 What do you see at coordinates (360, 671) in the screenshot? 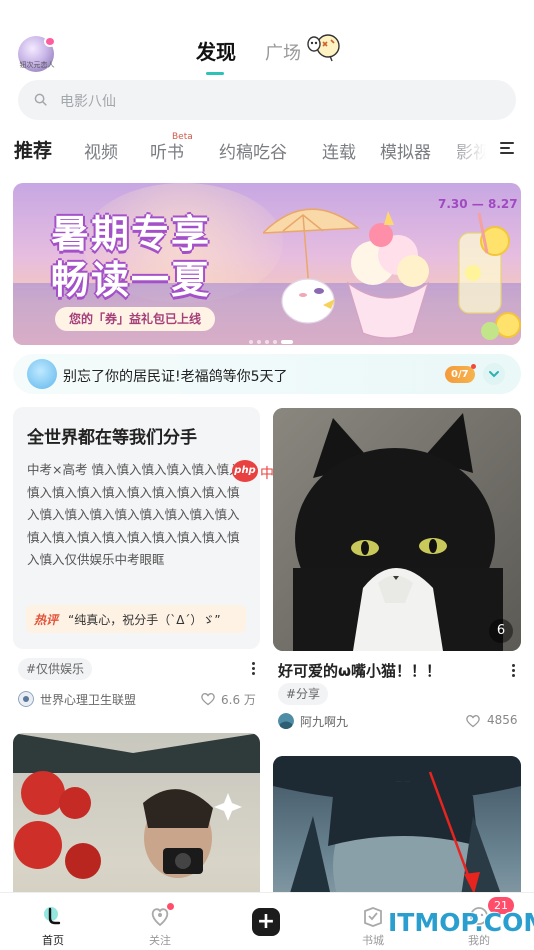
I see `post-caption: 好可爱的ω嘴小猫！！！` at bounding box center [360, 671].